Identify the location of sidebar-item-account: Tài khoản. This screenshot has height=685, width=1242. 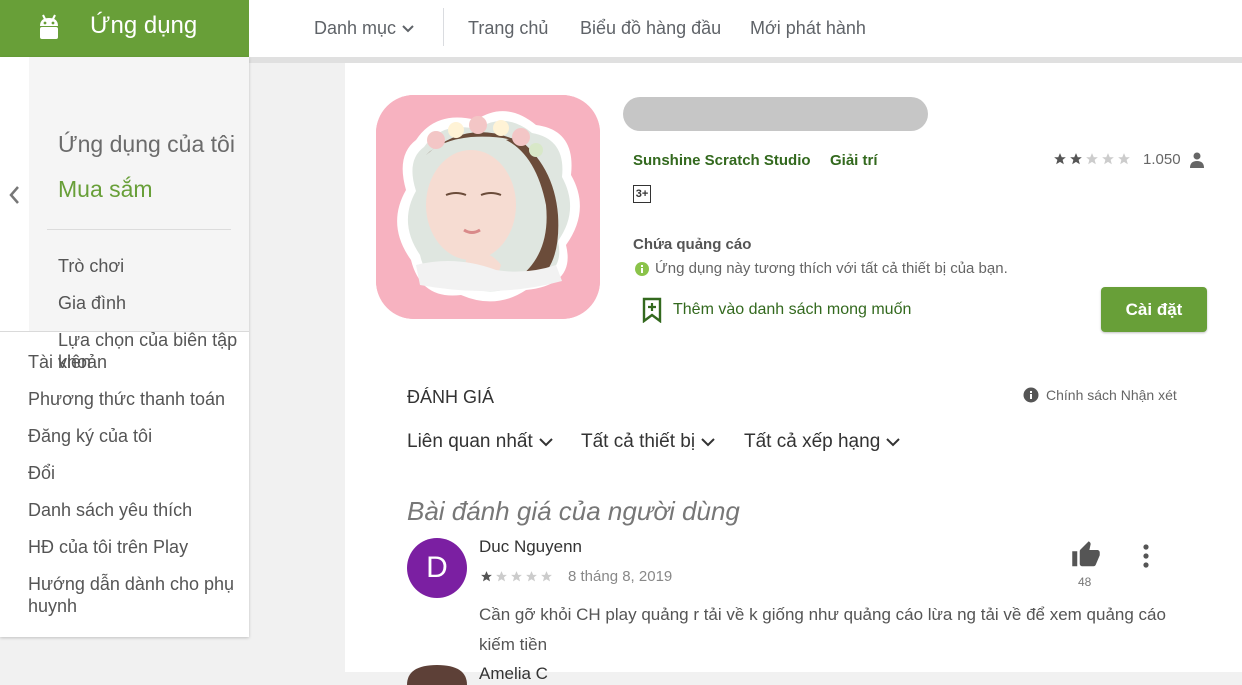
(67, 362).